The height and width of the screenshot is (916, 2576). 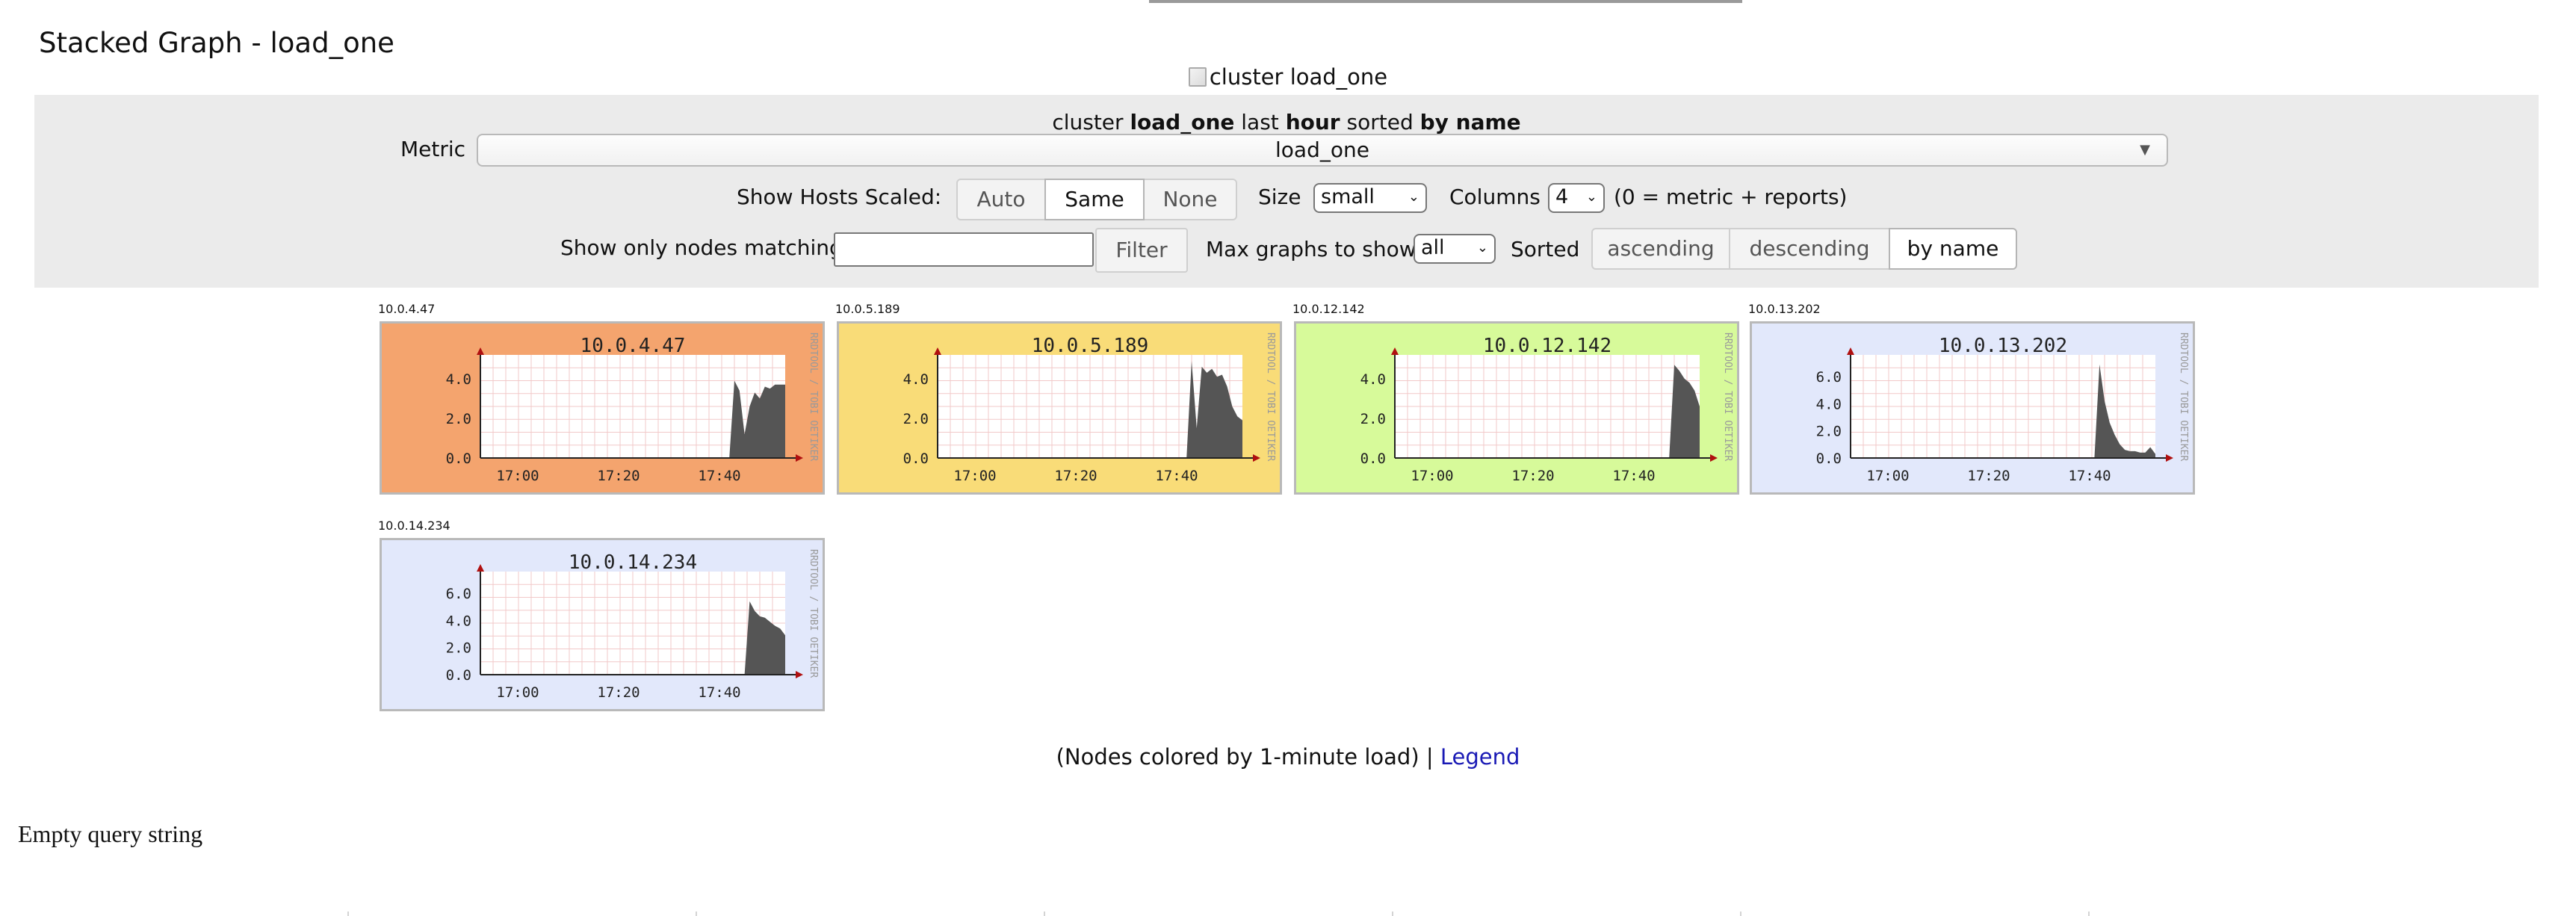 What do you see at coordinates (1090, 346) in the screenshot?
I see `graph-title: 10.0.5.189` at bounding box center [1090, 346].